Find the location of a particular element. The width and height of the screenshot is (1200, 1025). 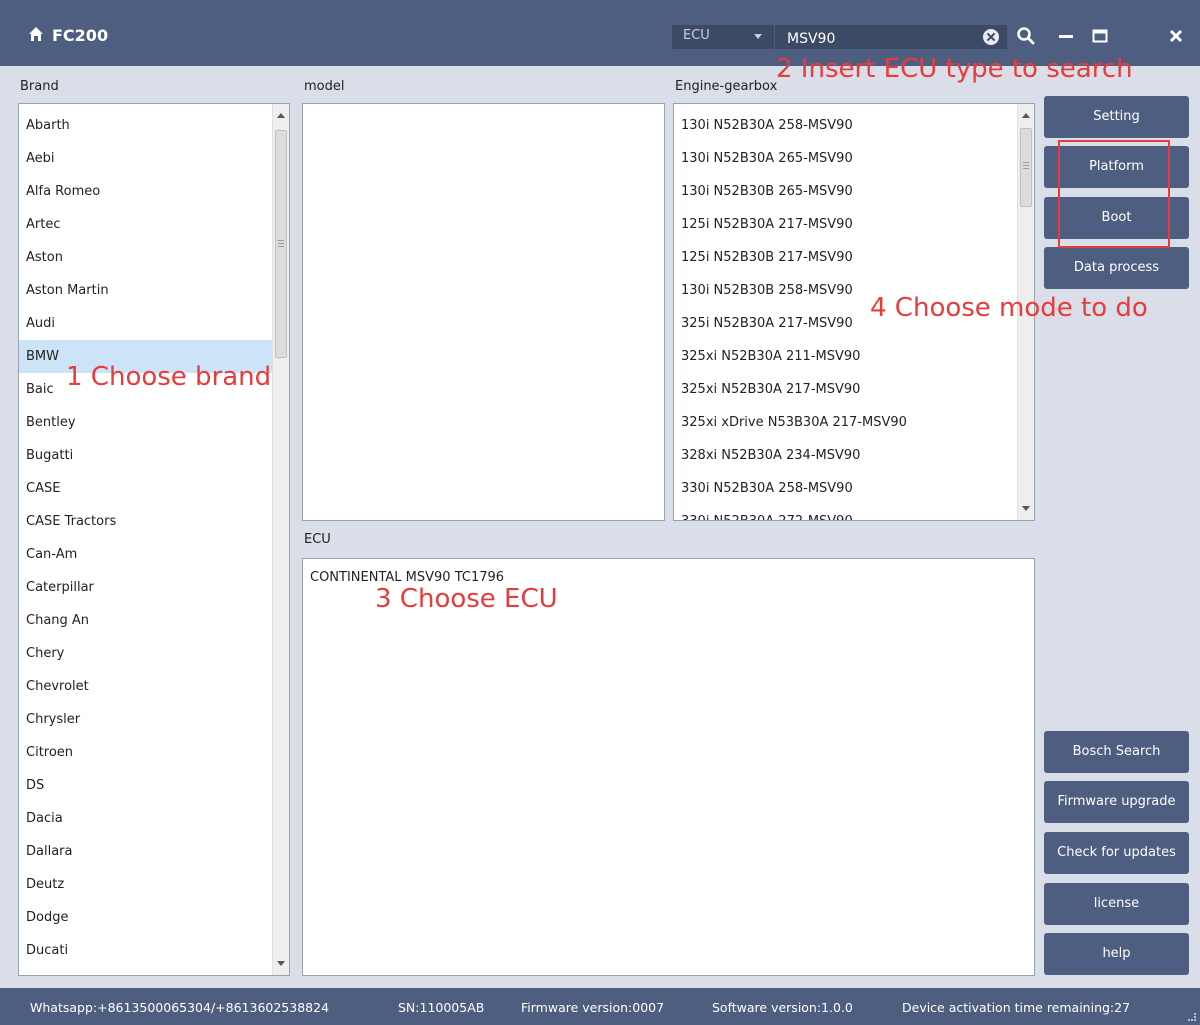

engine-list-item: 130i N52B30B 265-MSV90 is located at coordinates (854, 191).